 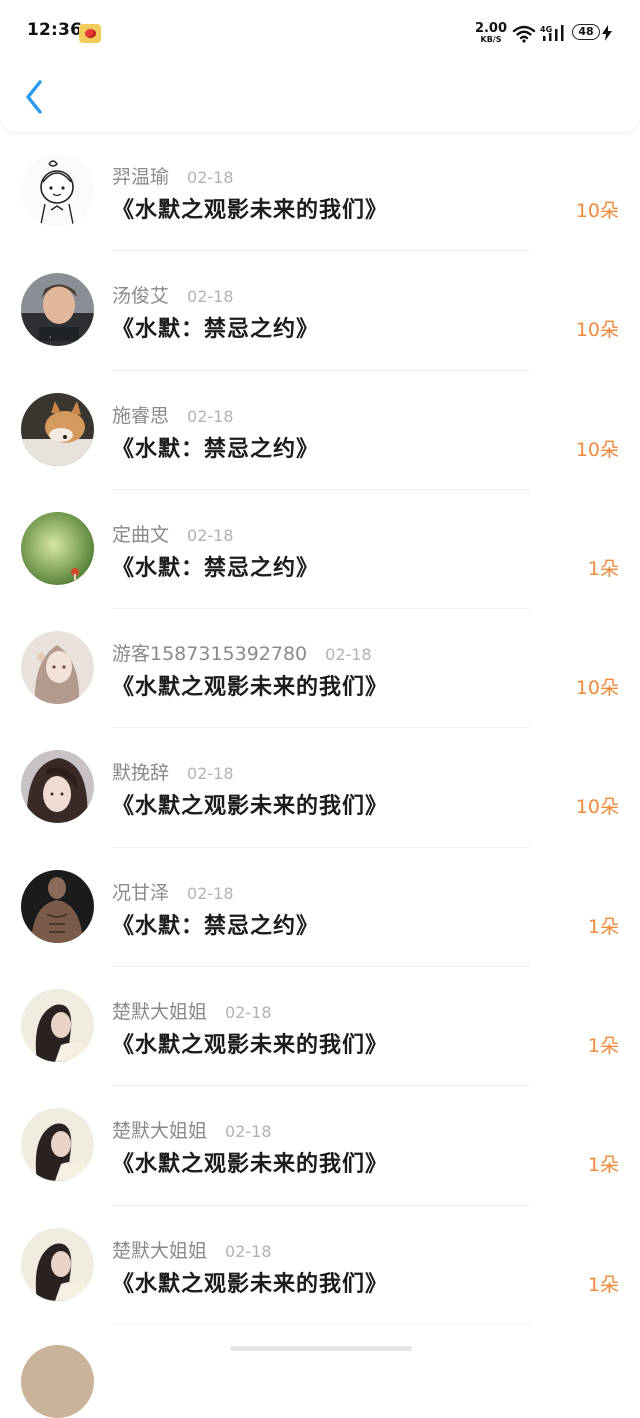 What do you see at coordinates (491, 28) in the screenshot?
I see `network-speed-value: 2.00` at bounding box center [491, 28].